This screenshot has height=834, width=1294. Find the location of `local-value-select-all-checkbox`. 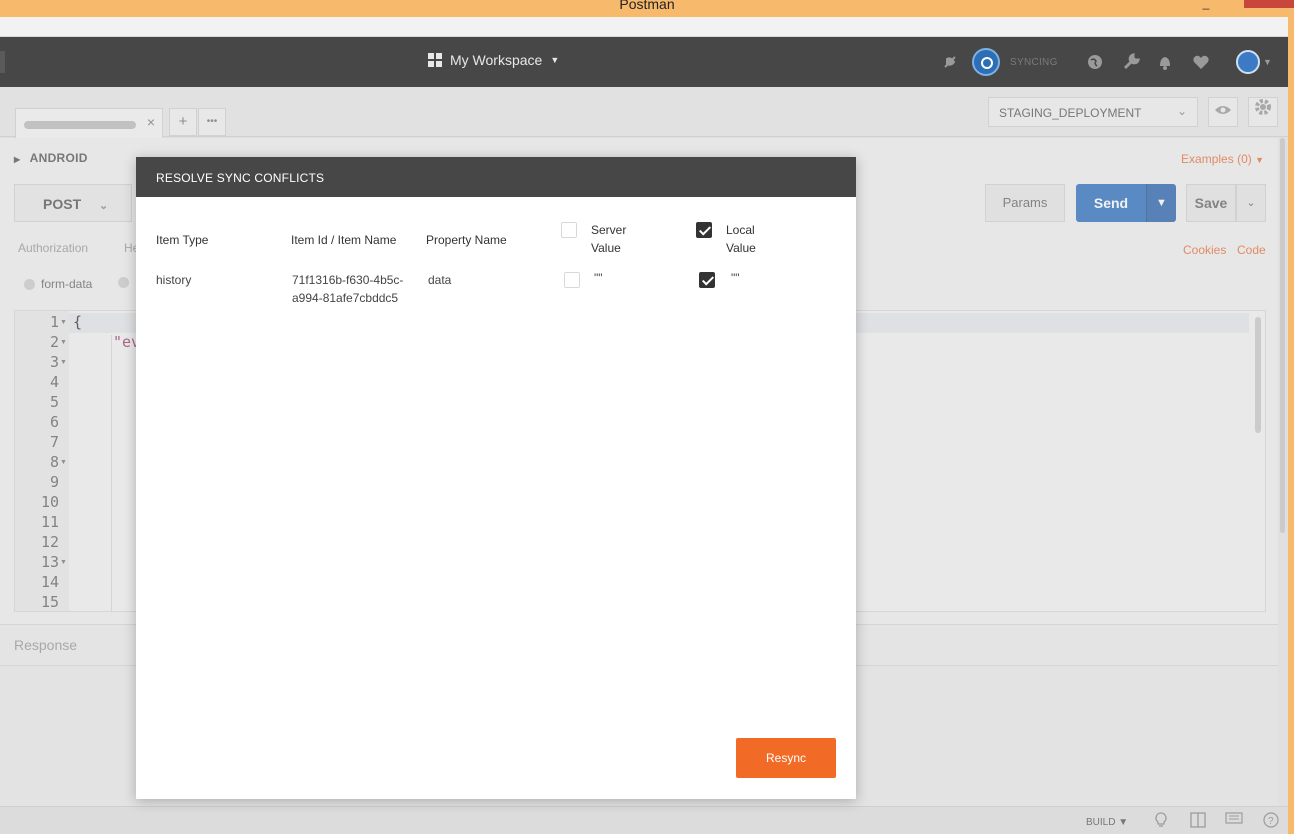

local-value-select-all-checkbox is located at coordinates (704, 230).